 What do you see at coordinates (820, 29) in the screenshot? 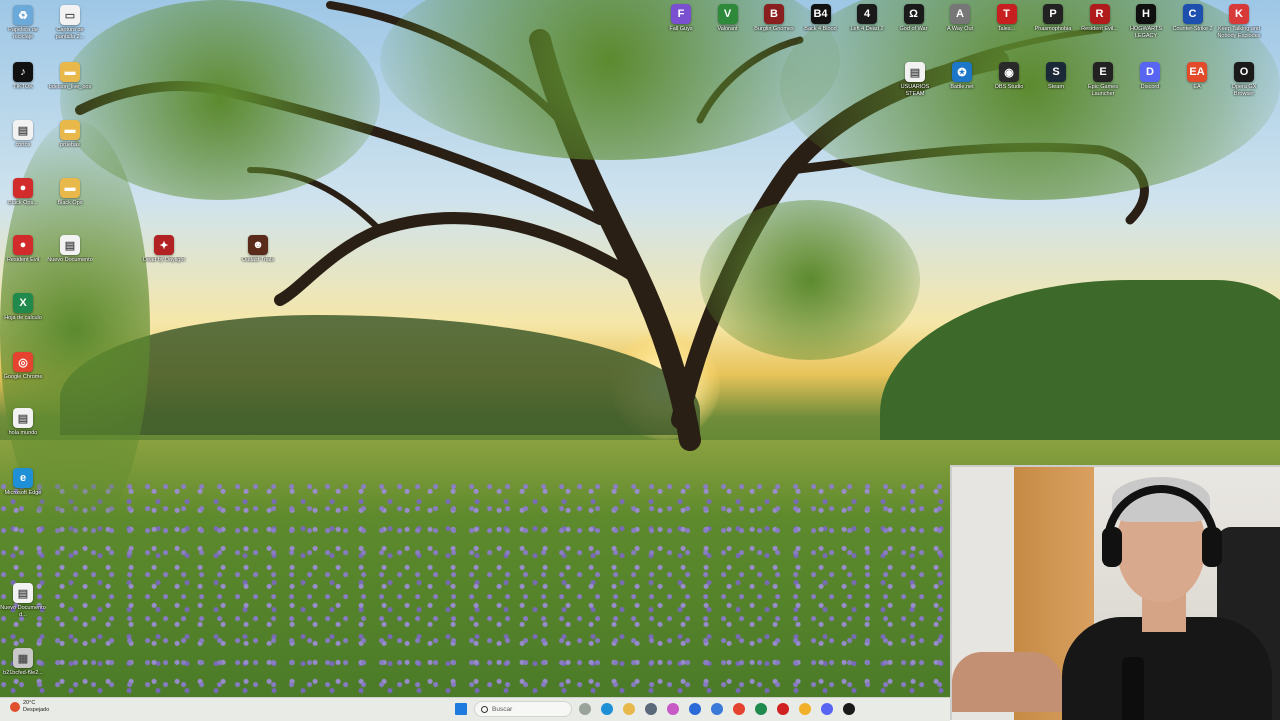
I see `shortcut-label: Back 4 Blood` at bounding box center [820, 29].